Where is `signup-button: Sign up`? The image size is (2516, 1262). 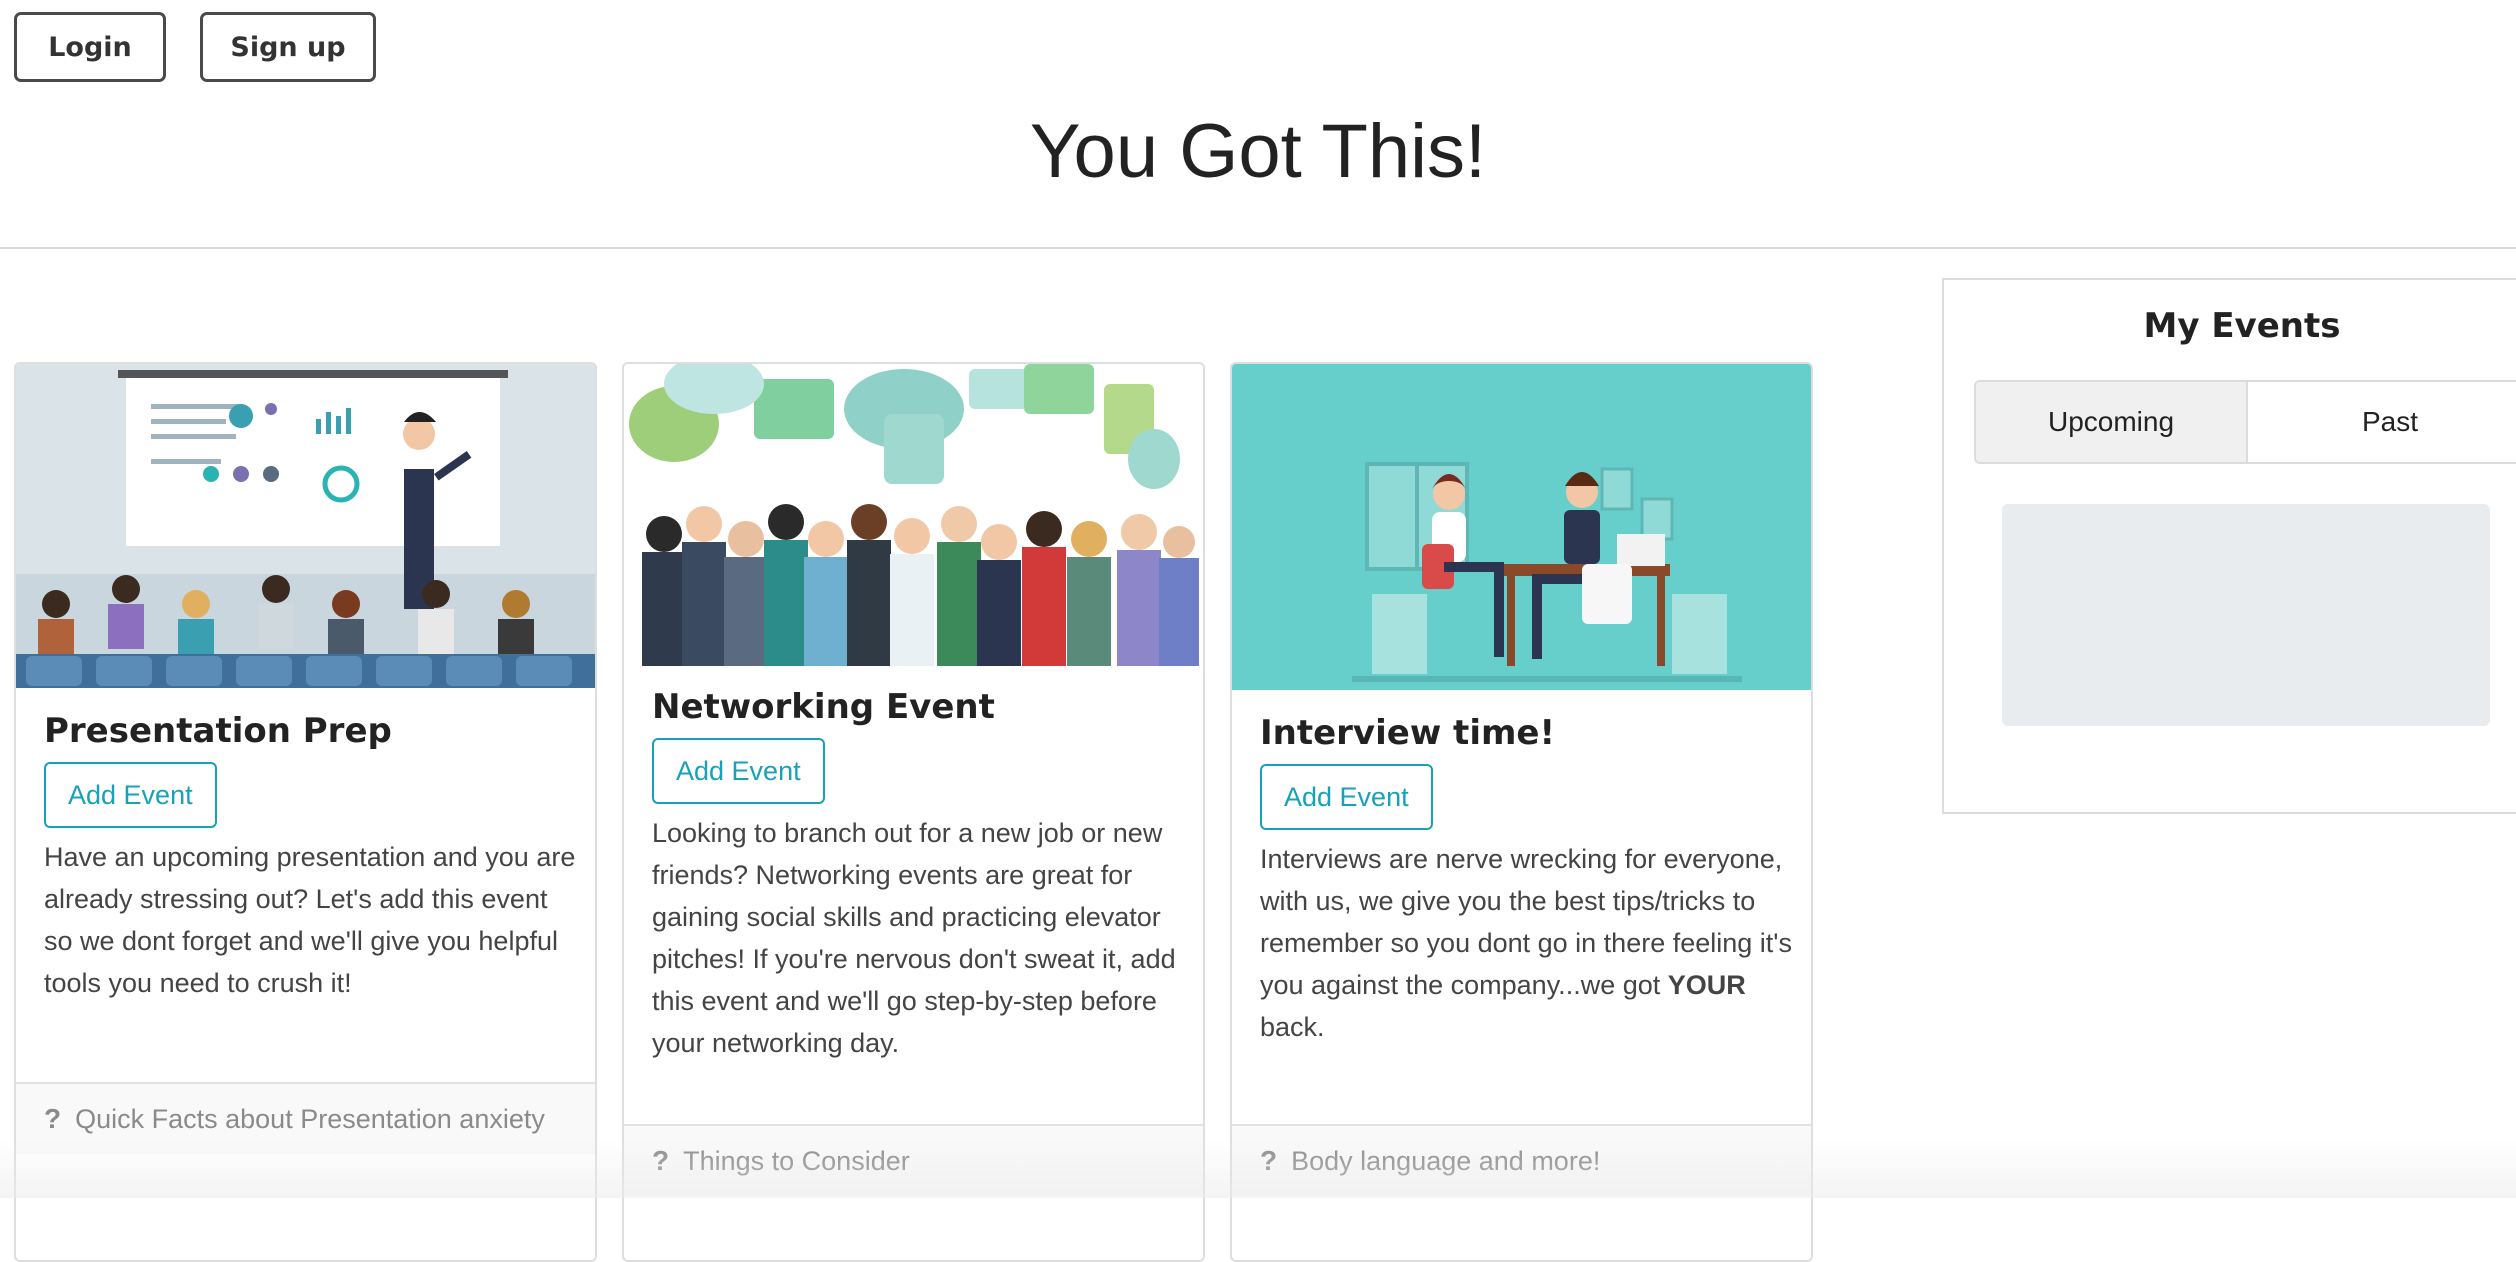 signup-button: Sign up is located at coordinates (288, 47).